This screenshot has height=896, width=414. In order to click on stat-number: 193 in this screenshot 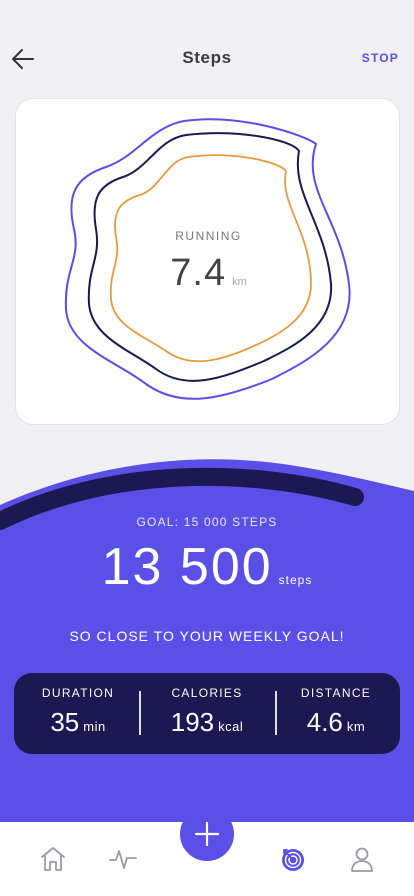, I will do `click(192, 722)`.